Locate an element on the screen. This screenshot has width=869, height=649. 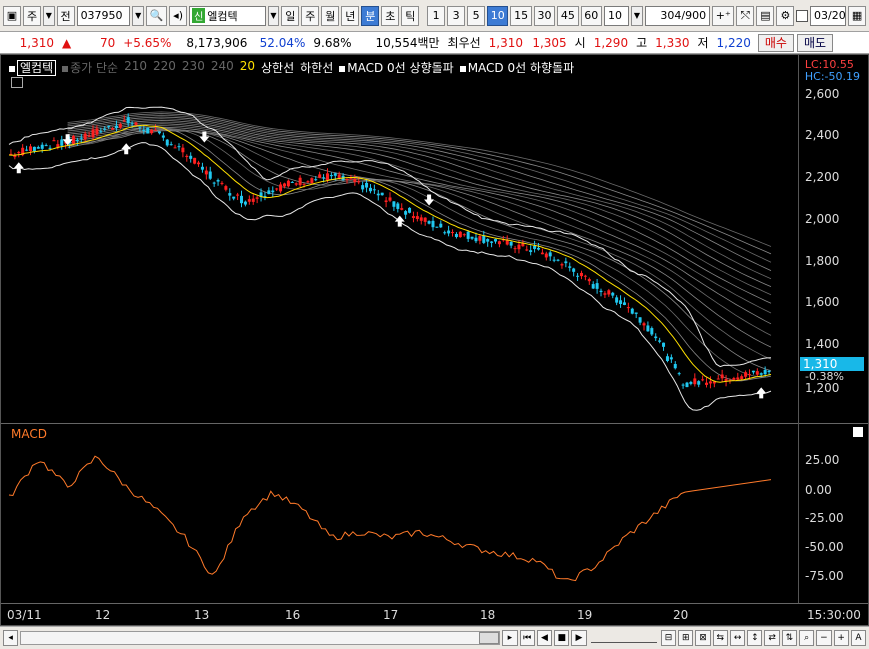
date-label: 12 is located at coordinates (103, 615).